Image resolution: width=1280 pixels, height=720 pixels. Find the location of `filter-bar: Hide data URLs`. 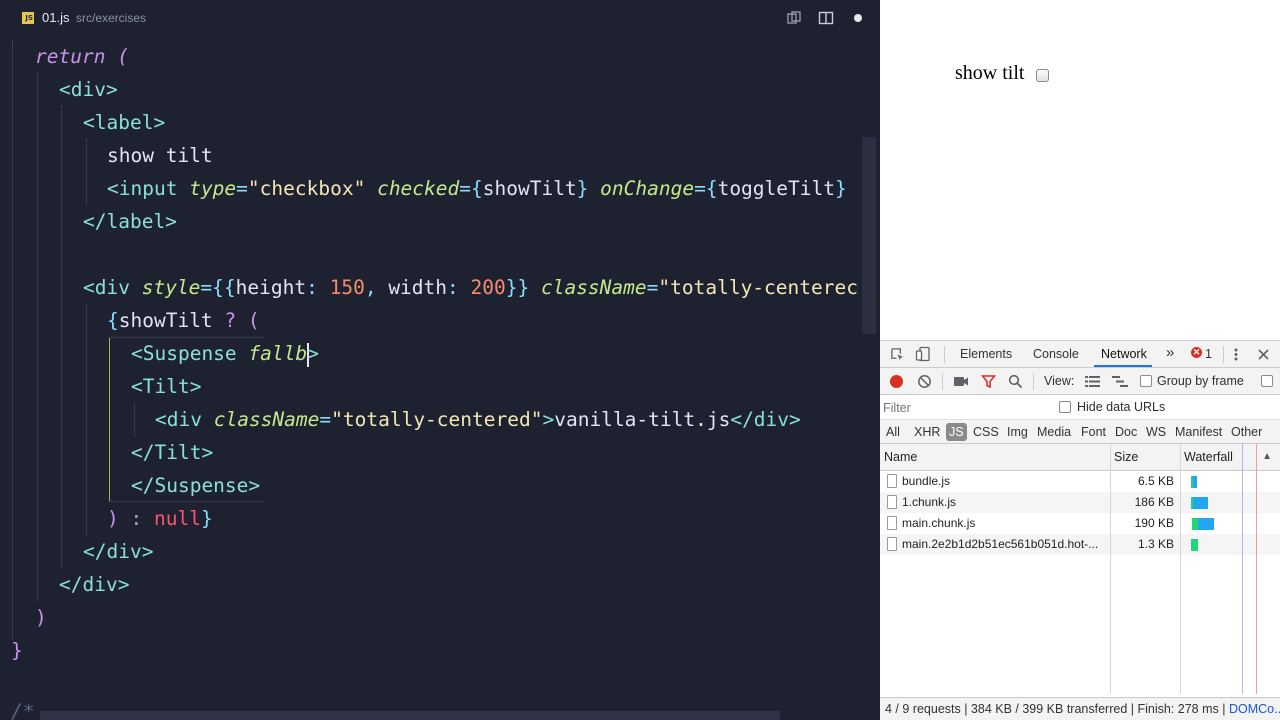

filter-bar: Hide data URLs is located at coordinates (1080, 407).